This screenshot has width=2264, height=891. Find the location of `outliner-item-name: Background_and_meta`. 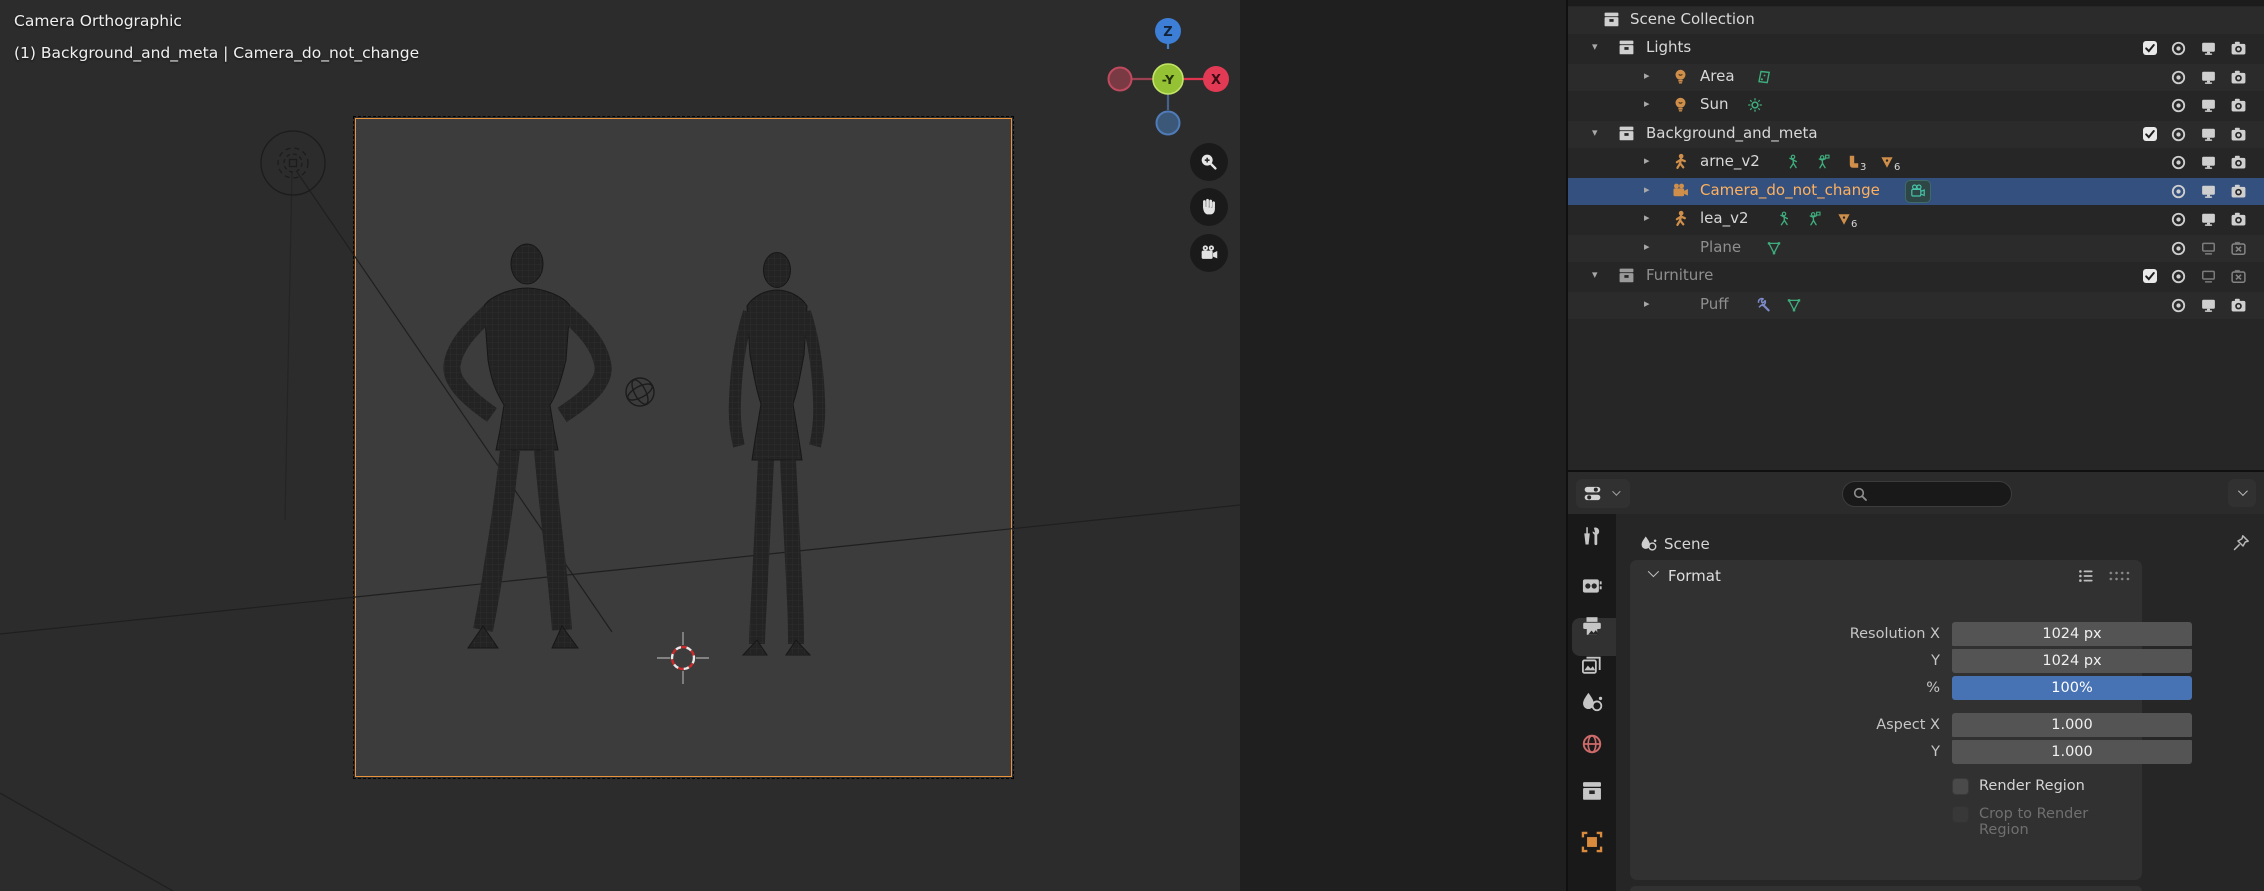

outliner-item-name: Background_and_meta is located at coordinates (1732, 133).